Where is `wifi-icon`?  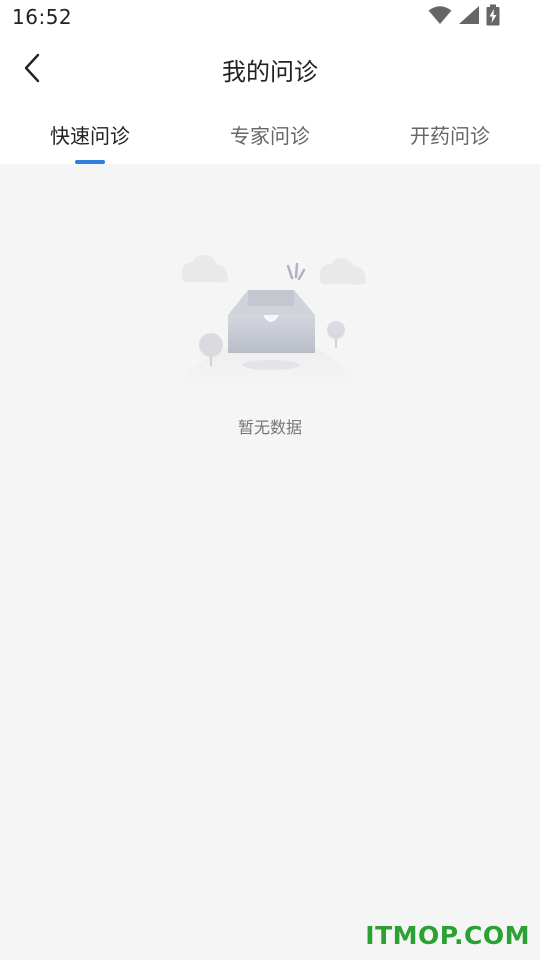
wifi-icon is located at coordinates (440, 17).